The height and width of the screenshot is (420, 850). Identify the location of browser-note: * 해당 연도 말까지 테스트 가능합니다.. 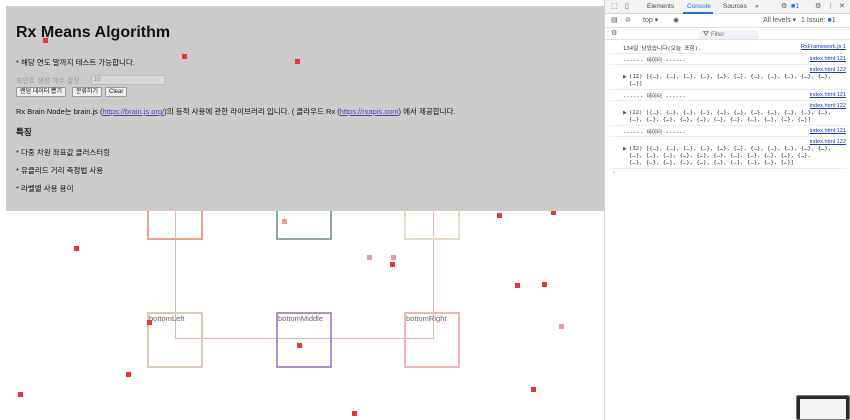
(75, 62).